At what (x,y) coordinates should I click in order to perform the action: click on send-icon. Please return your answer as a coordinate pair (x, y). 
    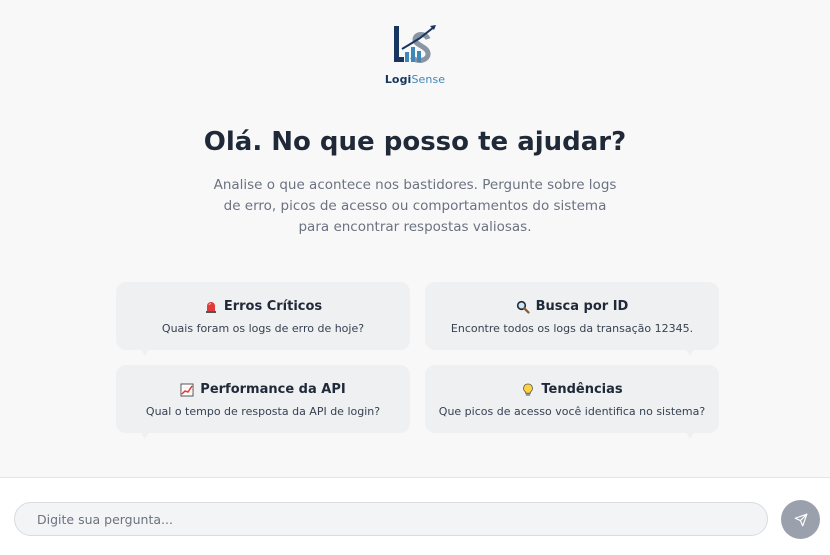
    Looking at the image, I should click on (800, 519).